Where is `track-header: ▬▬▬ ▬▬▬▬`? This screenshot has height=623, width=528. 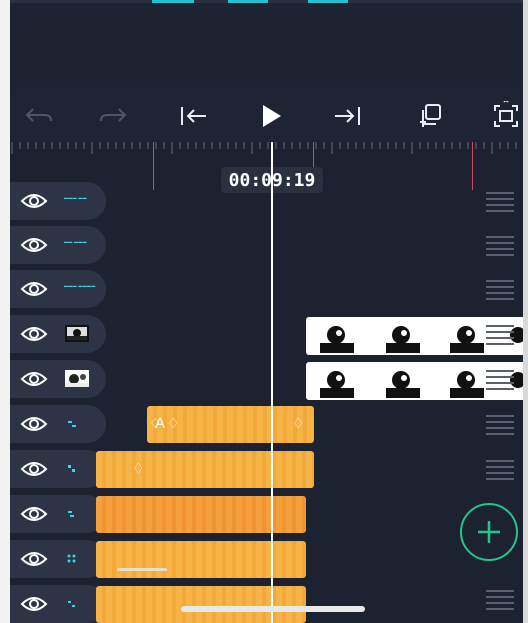
track-header: ▬▬▬ ▬▬▬▬ is located at coordinates (58, 289).